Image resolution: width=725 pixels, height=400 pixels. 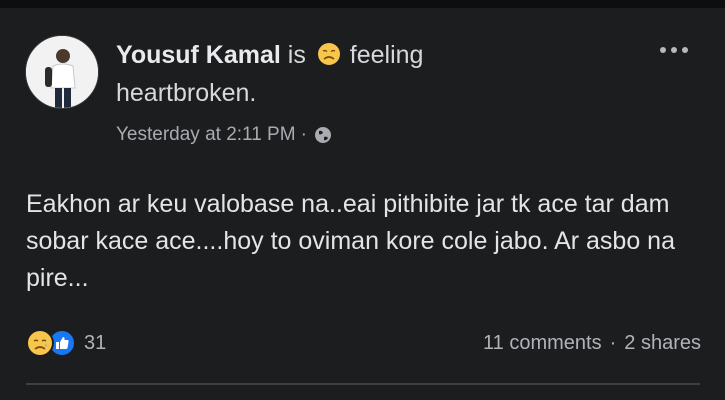 I want to click on reaction-count: 31, so click(x=95, y=342).